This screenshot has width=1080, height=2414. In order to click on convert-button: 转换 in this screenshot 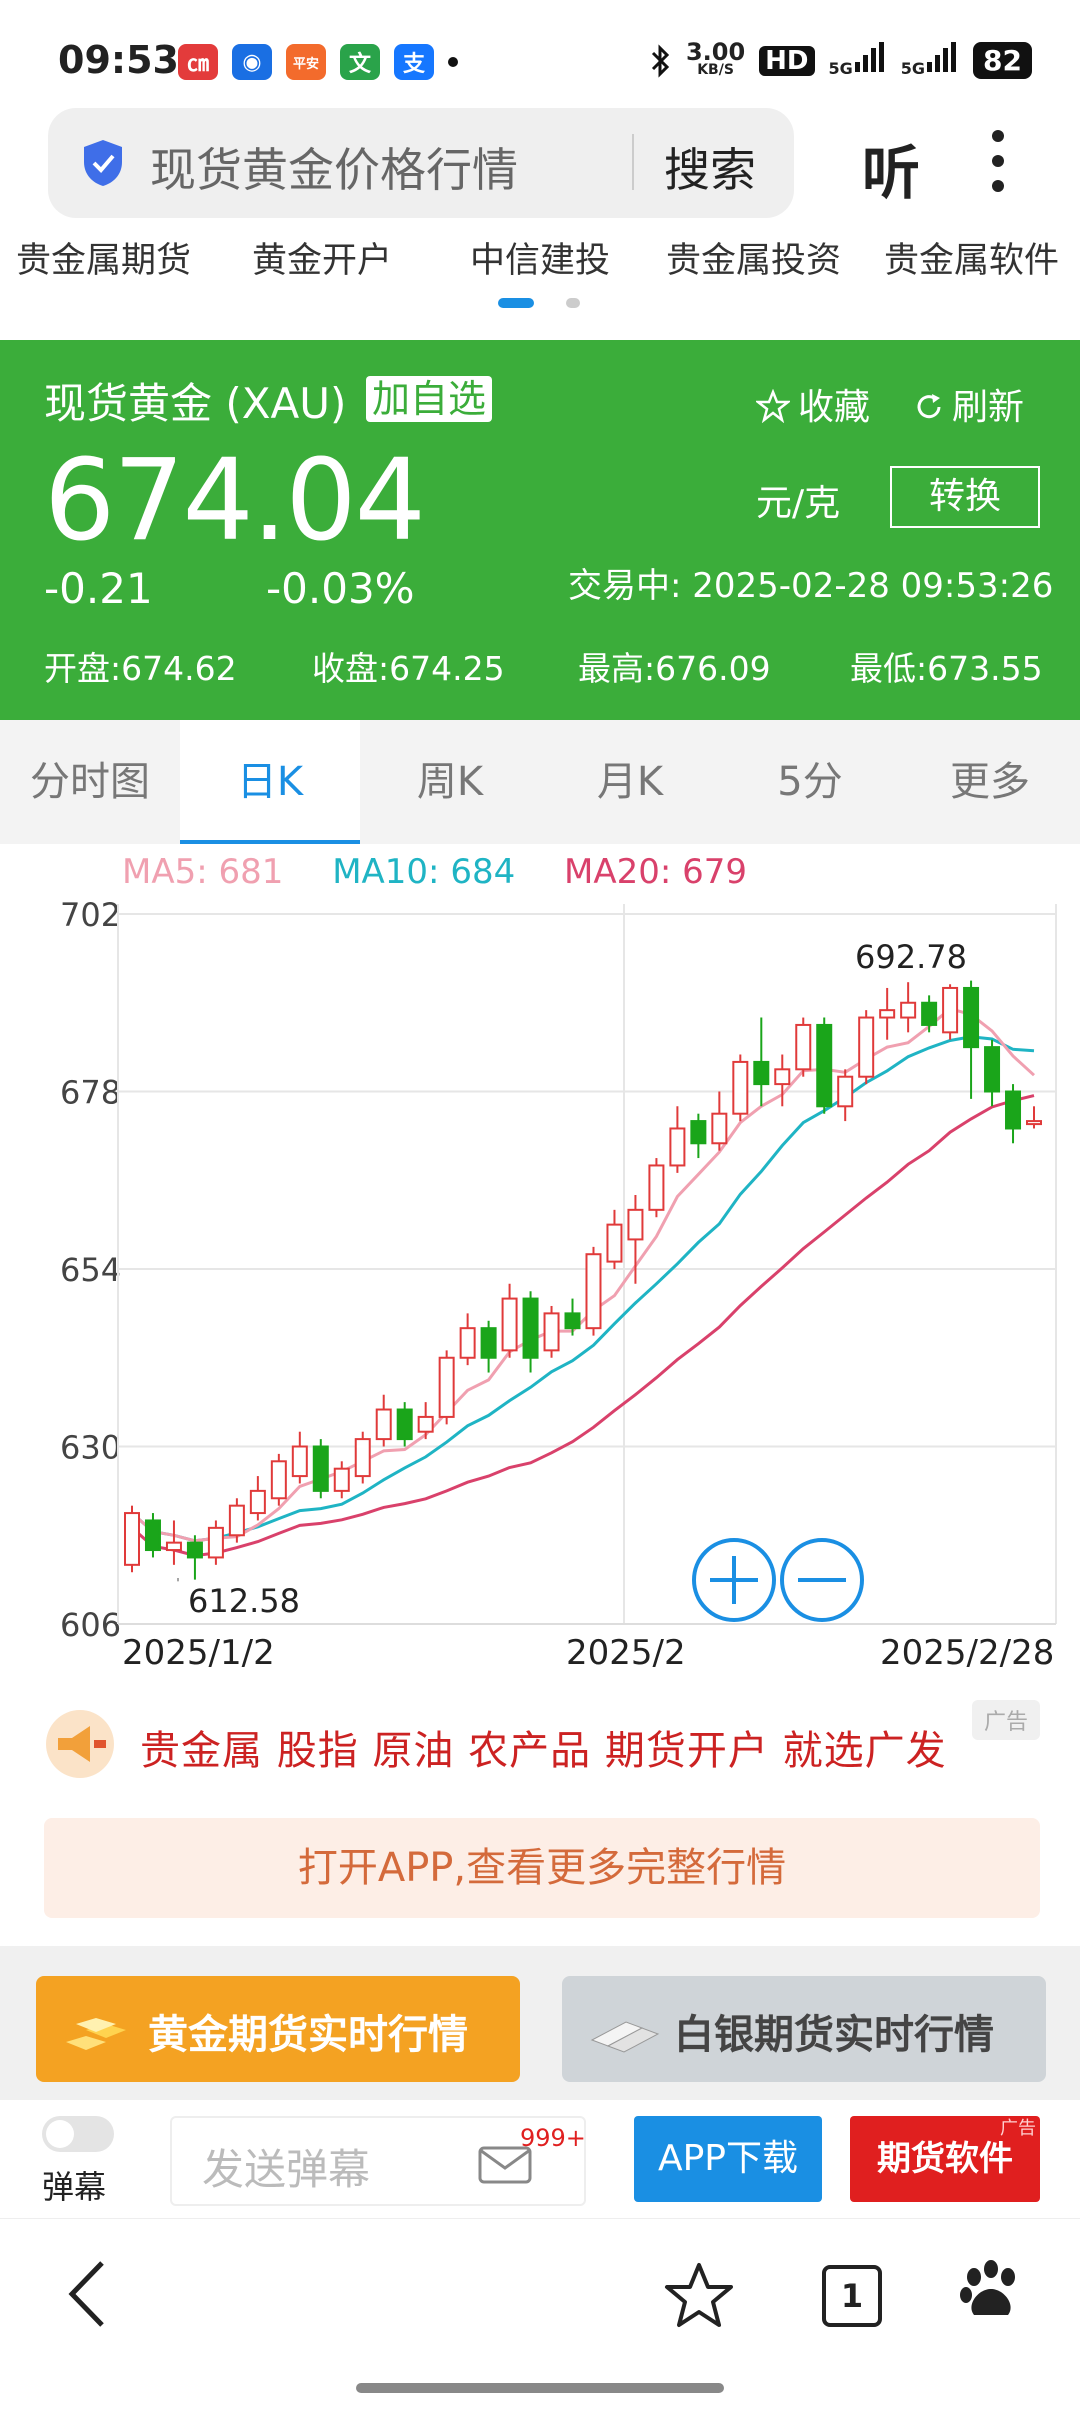, I will do `click(965, 497)`.